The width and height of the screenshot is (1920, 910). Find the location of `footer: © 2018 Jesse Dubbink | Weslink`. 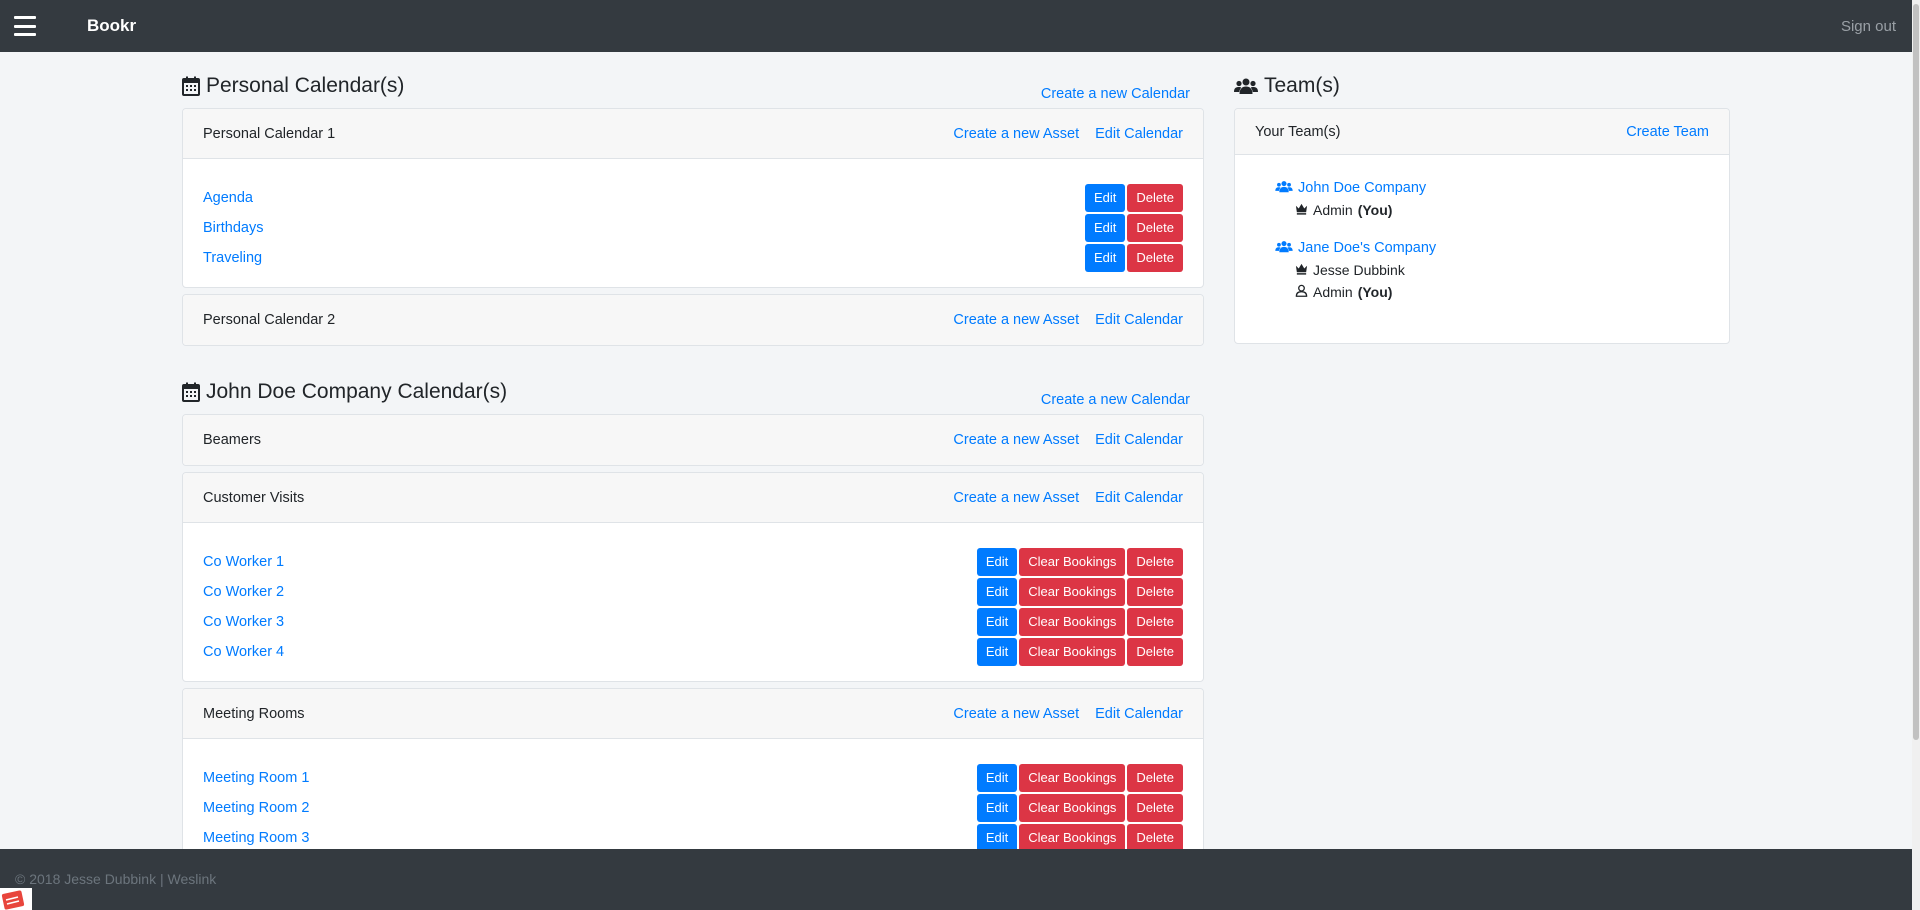

footer: © 2018 Jesse Dubbink | Weslink is located at coordinates (956, 879).